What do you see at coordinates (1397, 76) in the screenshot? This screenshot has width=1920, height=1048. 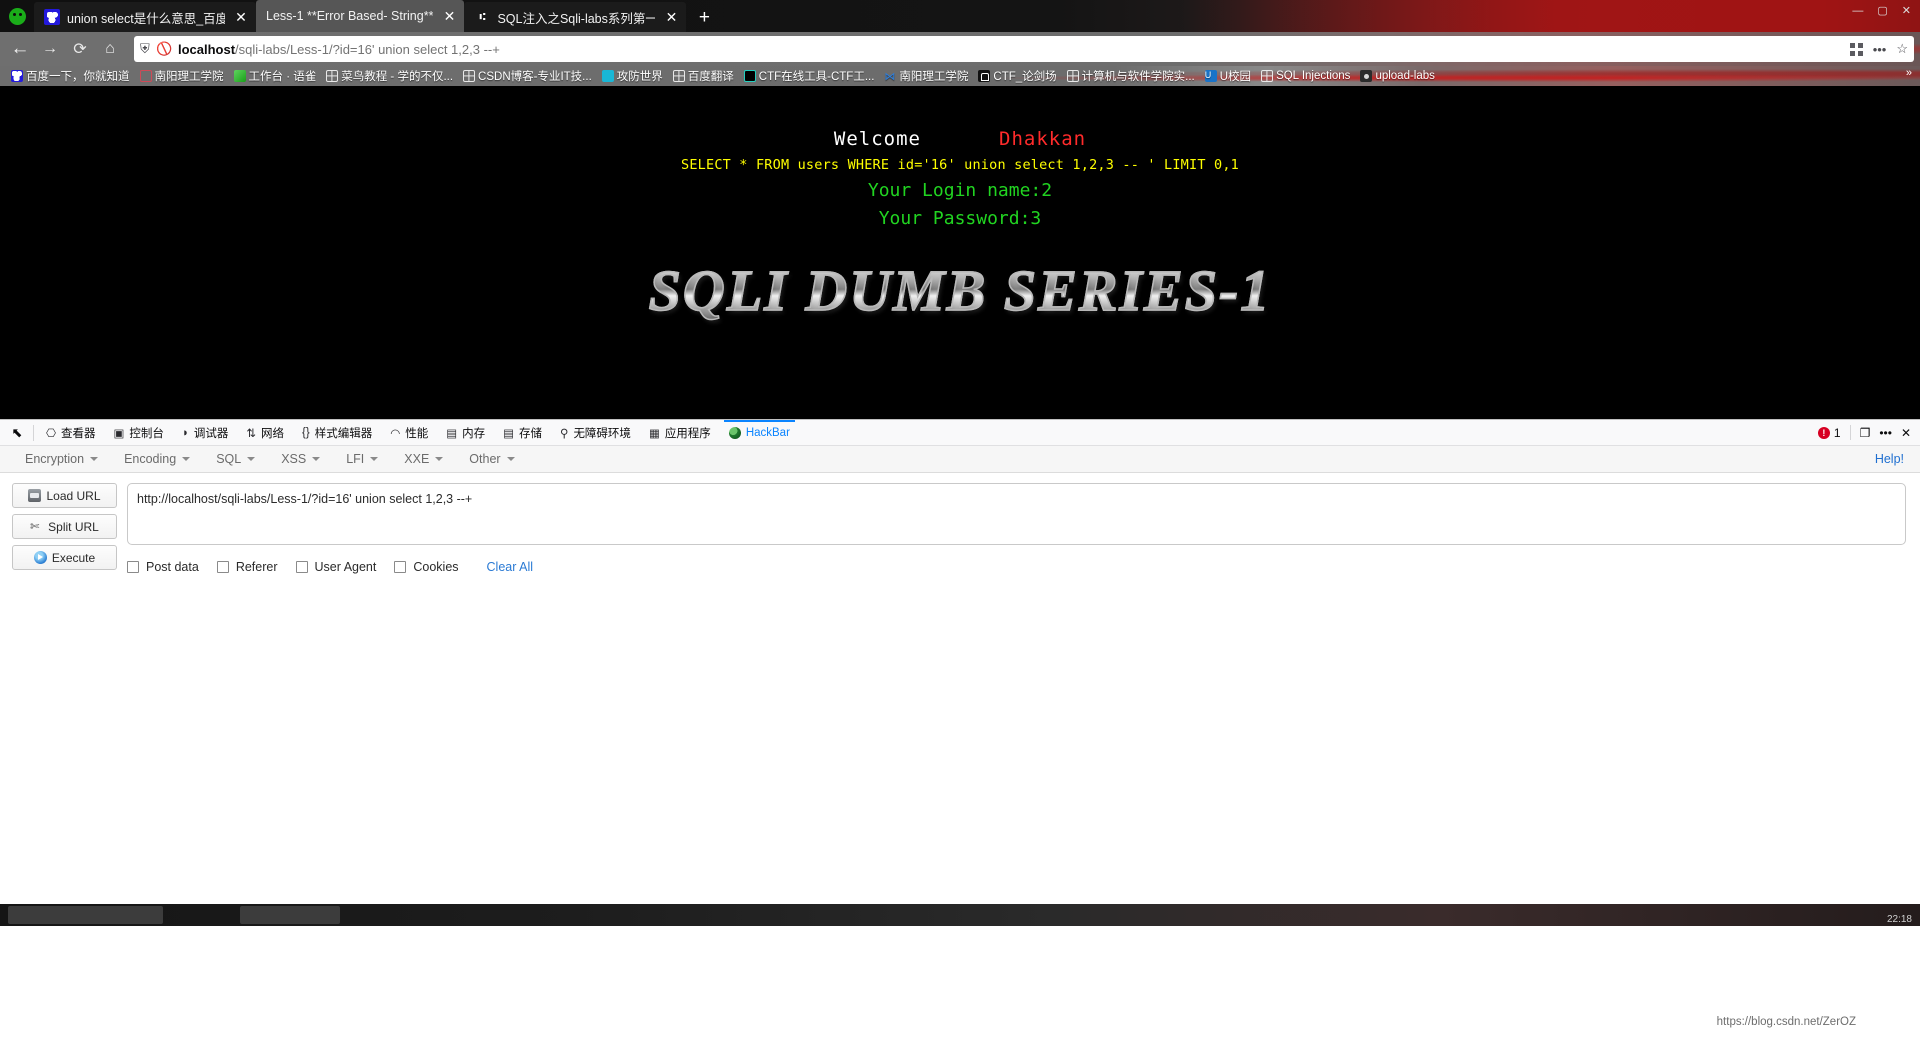 I see `bookmark-item: upload-labs` at bounding box center [1397, 76].